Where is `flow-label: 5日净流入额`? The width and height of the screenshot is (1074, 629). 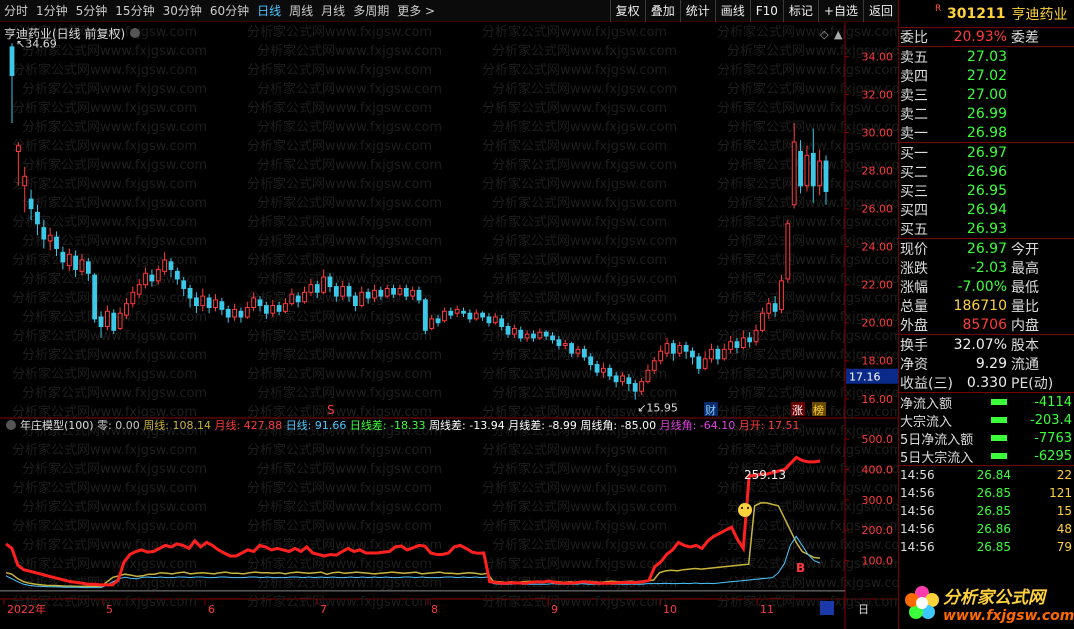
flow-label: 5日净流入额 is located at coordinates (937, 440).